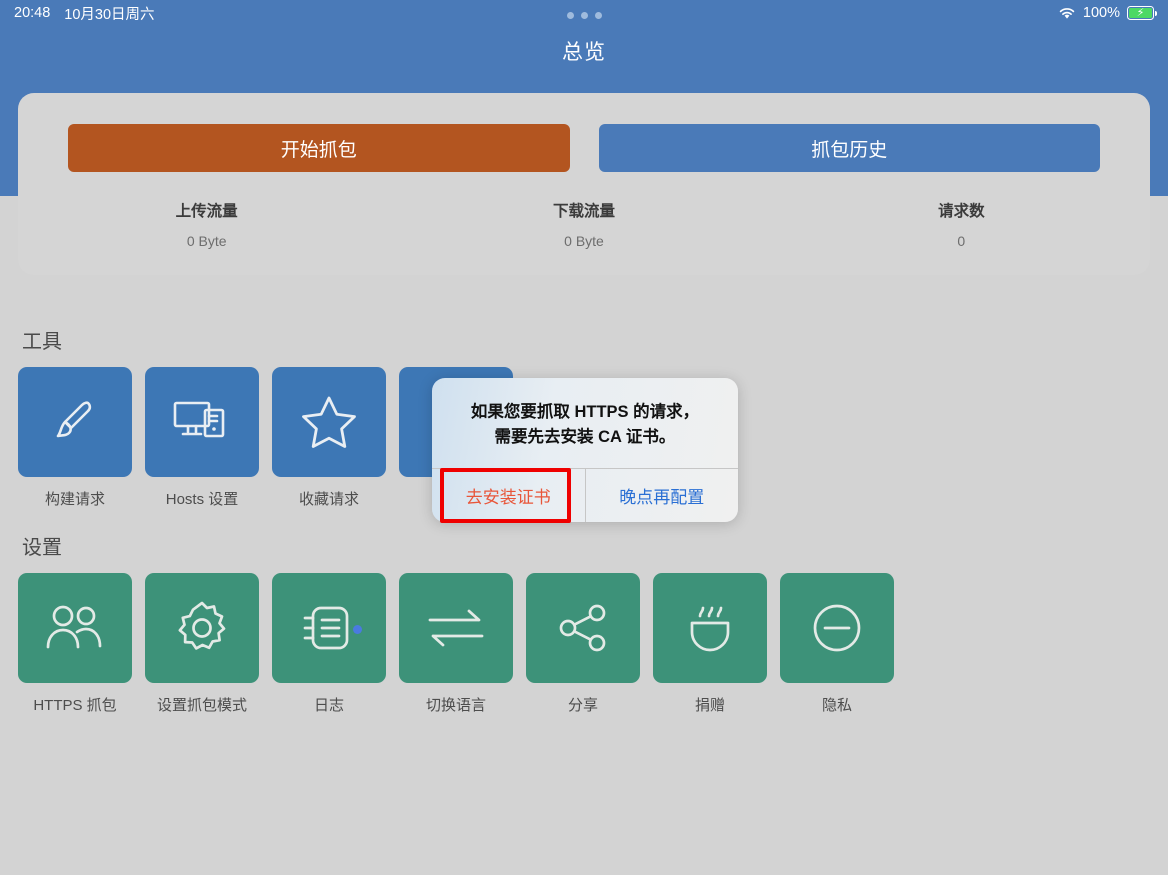  I want to click on alert-message: 如果您要抓取 HTTPS 的请求， 需要先去安装 CA 证书。, so click(585, 423).